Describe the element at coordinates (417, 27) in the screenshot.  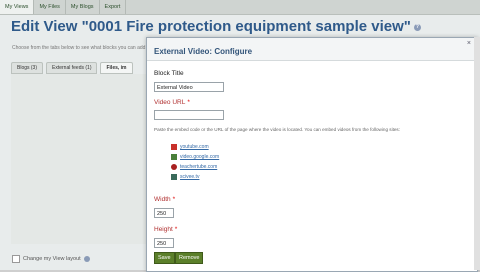
I see `help-icon: ?` at that location.